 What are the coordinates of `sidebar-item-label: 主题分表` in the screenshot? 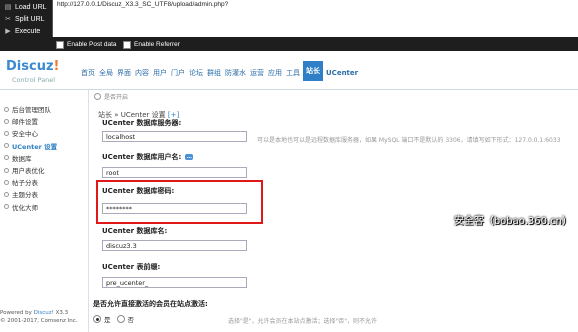 It's located at (25, 195).